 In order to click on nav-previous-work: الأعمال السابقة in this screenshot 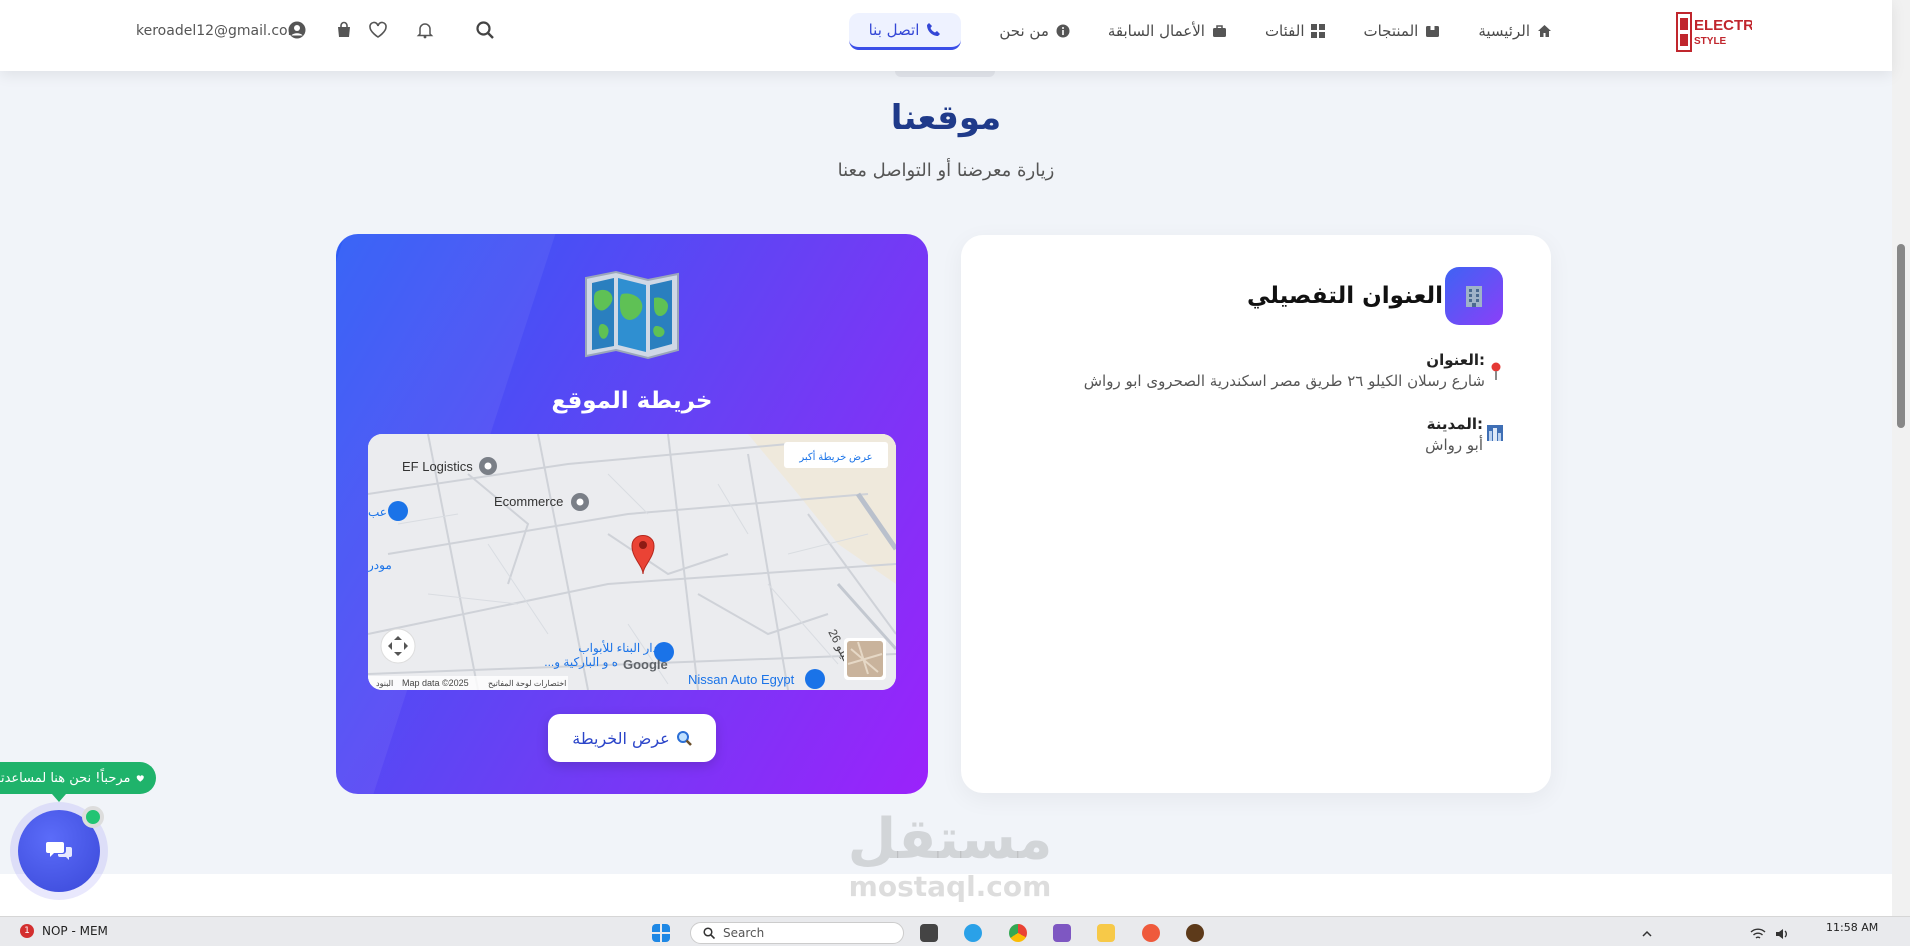, I will do `click(1167, 31)`.